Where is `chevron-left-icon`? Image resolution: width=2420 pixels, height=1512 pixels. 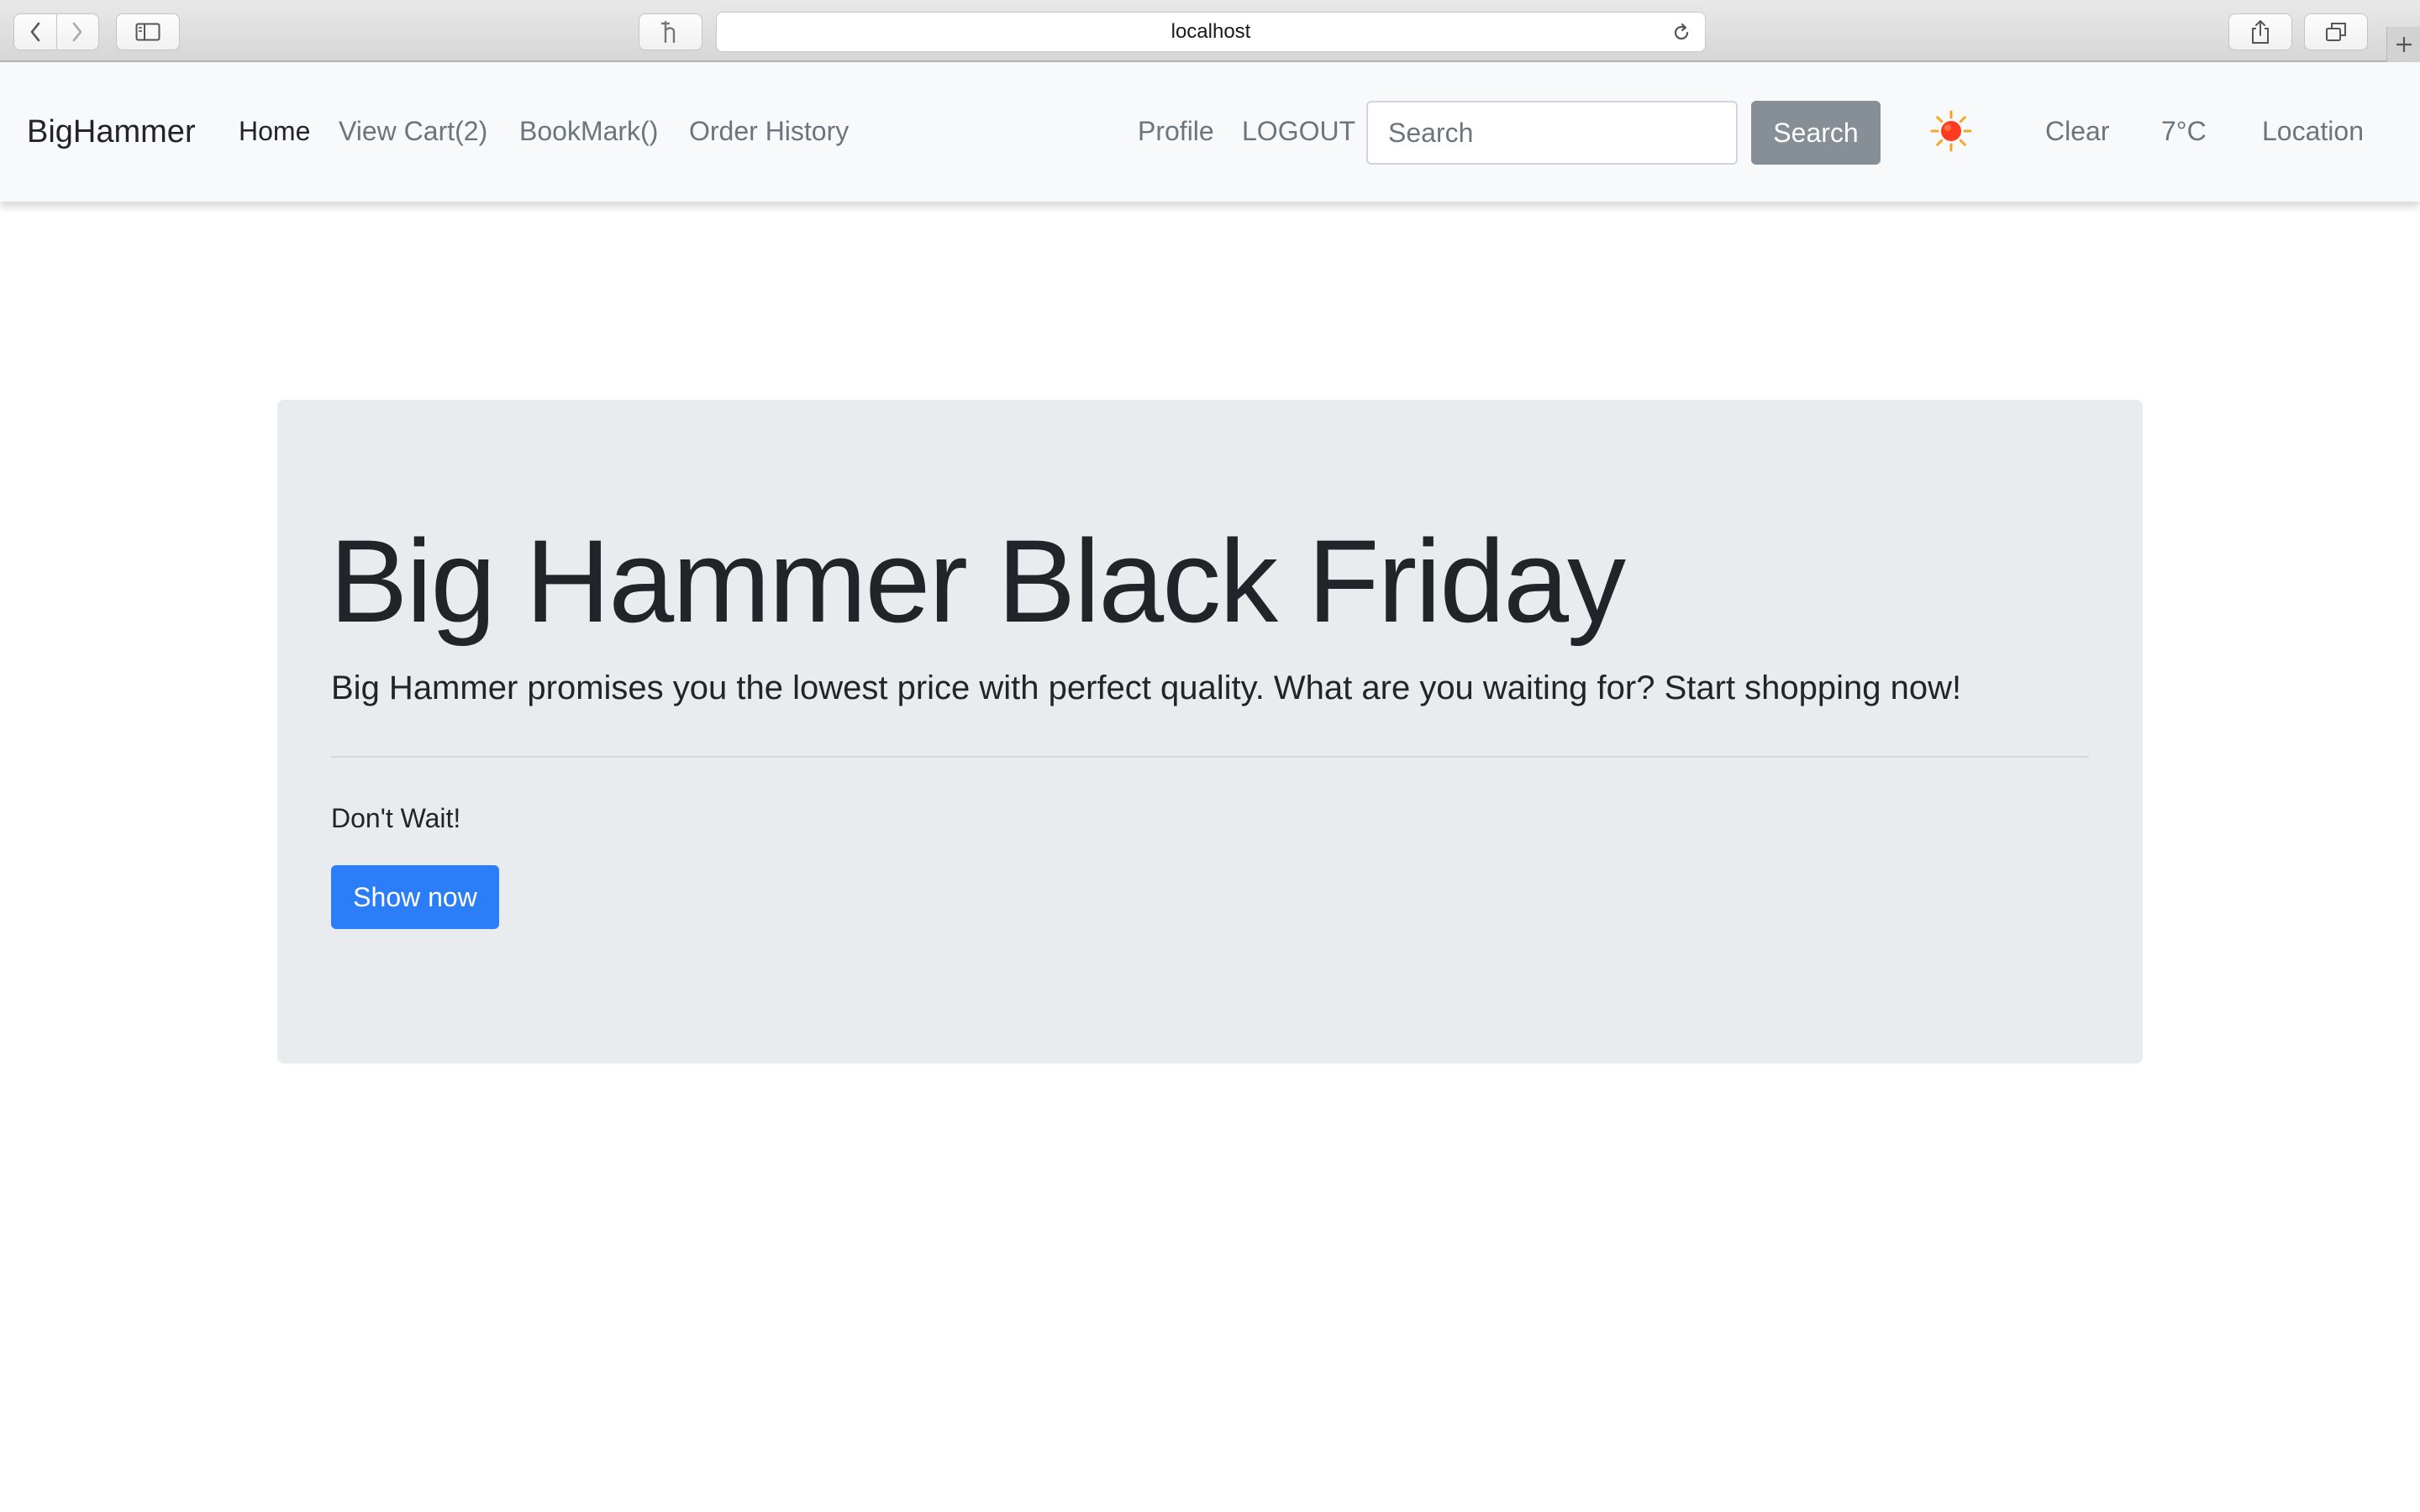
chevron-left-icon is located at coordinates (35, 32).